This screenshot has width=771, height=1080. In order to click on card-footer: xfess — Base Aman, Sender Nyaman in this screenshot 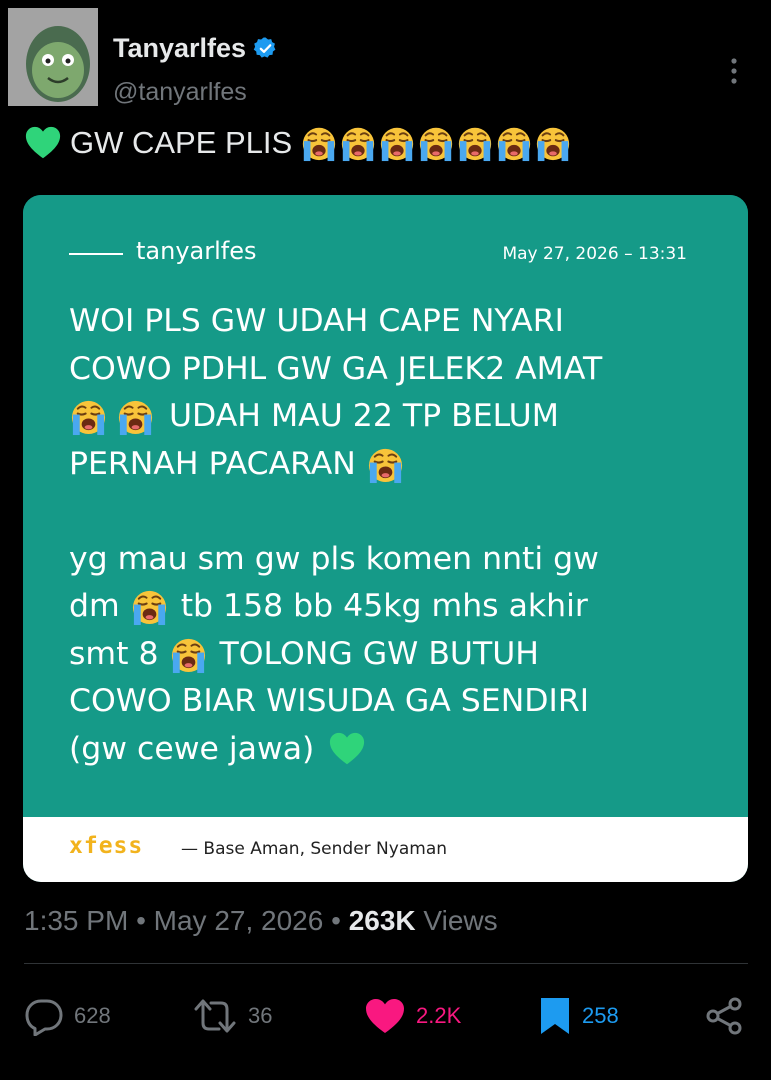, I will do `click(385, 849)`.